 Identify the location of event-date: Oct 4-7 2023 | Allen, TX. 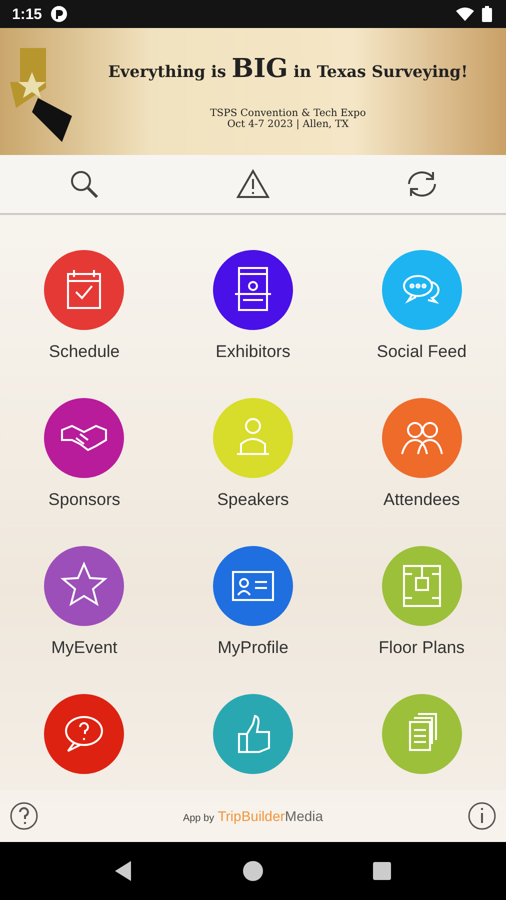
(288, 124).